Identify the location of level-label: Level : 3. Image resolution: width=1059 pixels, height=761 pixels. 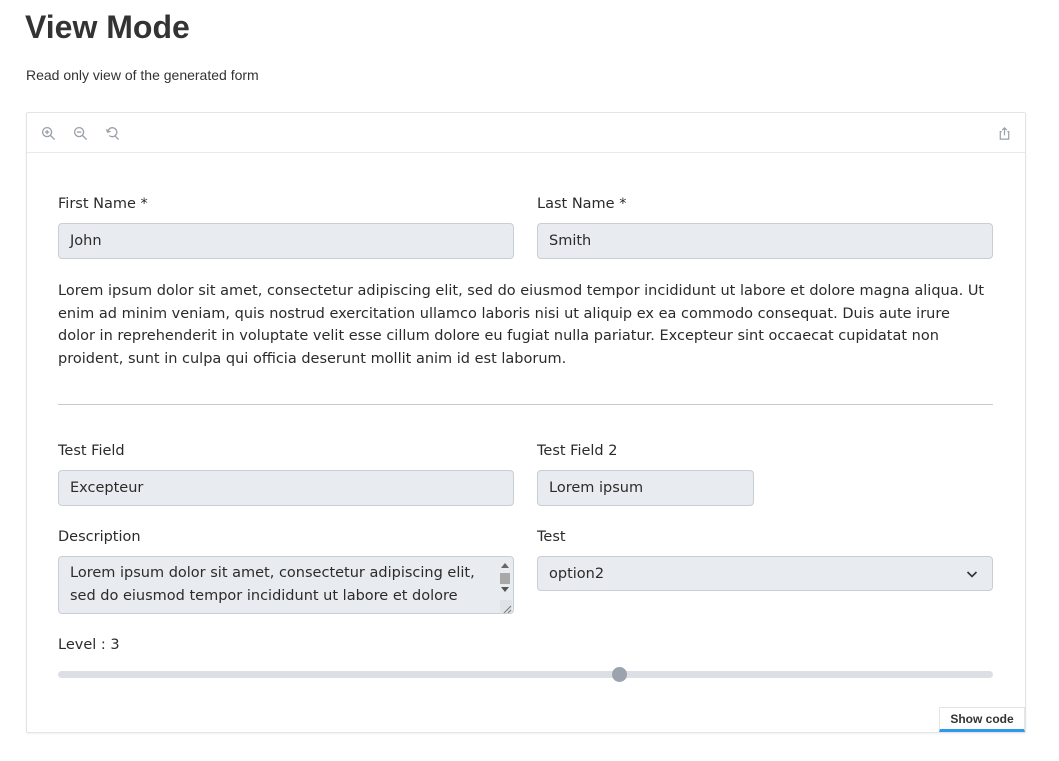
(89, 645).